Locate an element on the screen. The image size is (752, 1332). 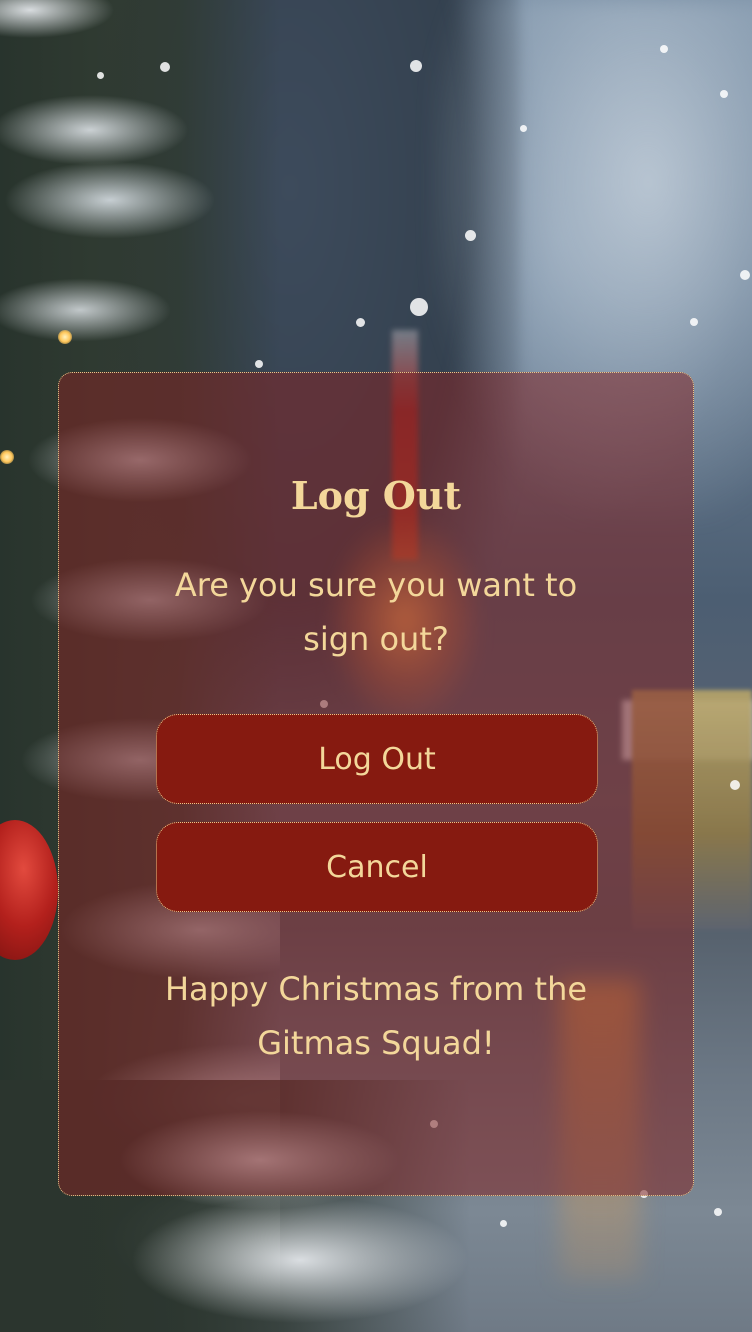
cancel-button-label: Cancel is located at coordinates (377, 867).